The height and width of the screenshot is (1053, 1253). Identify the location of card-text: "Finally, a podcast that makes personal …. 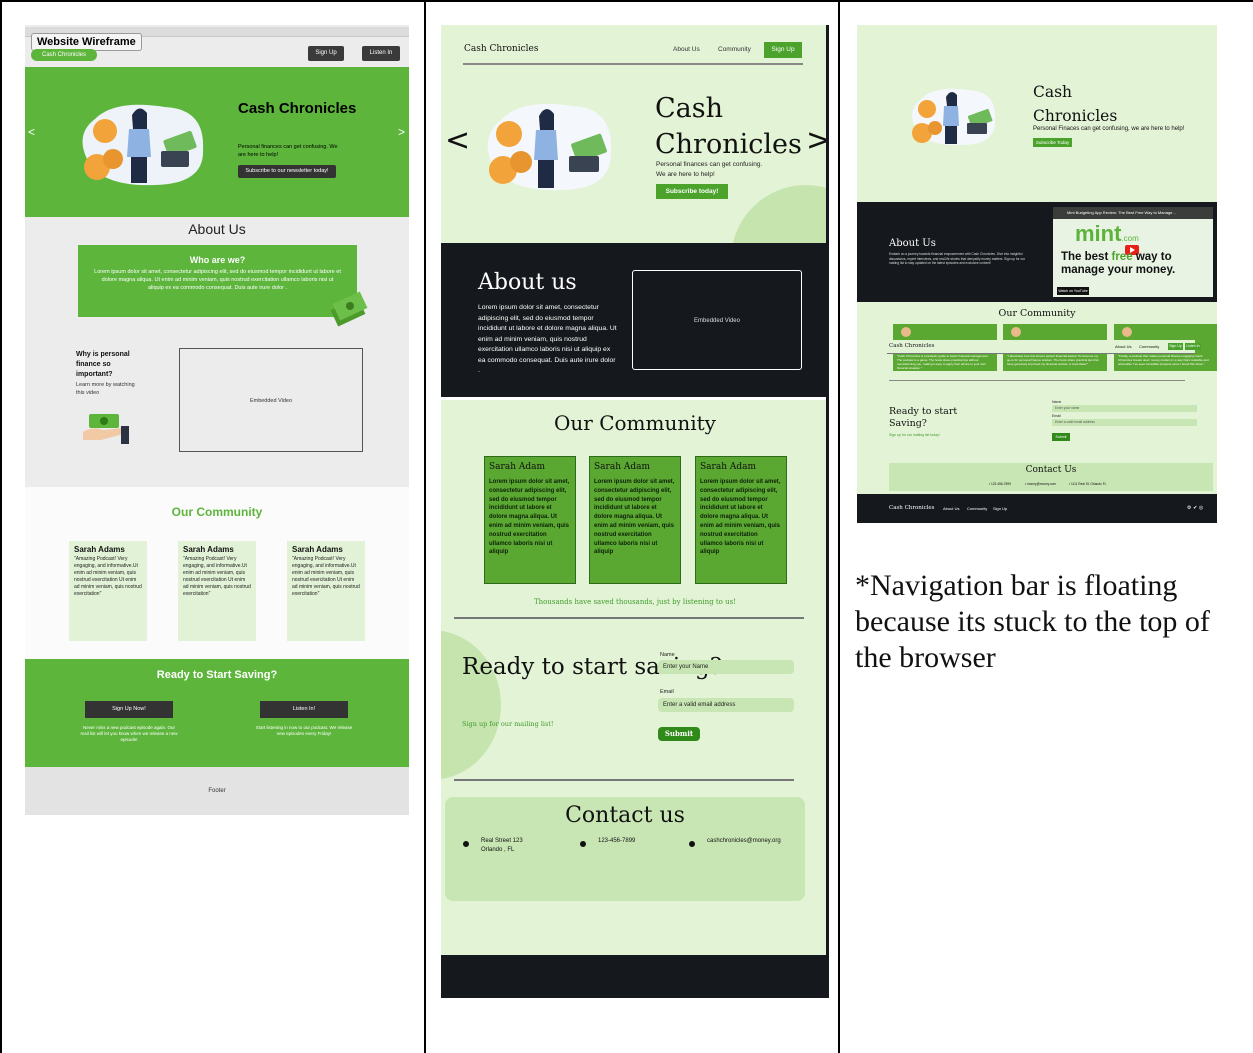
(1163, 360).